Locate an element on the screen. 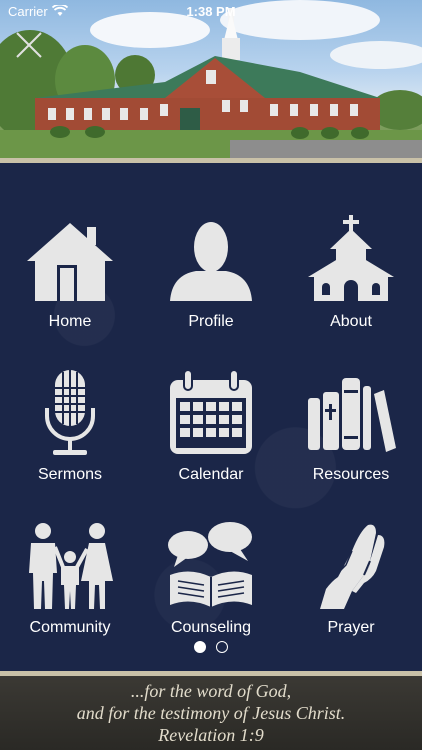 This screenshot has height=750, width=422. status-time: 1:38 PM is located at coordinates (211, 11).